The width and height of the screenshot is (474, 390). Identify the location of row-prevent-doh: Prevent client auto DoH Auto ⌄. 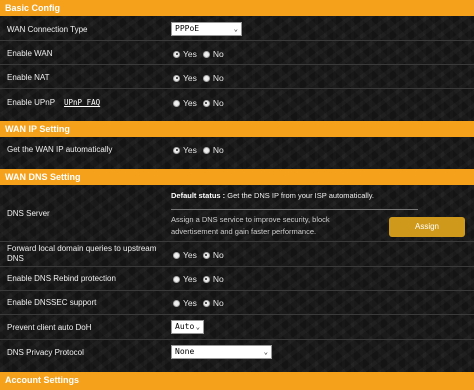
(237, 327).